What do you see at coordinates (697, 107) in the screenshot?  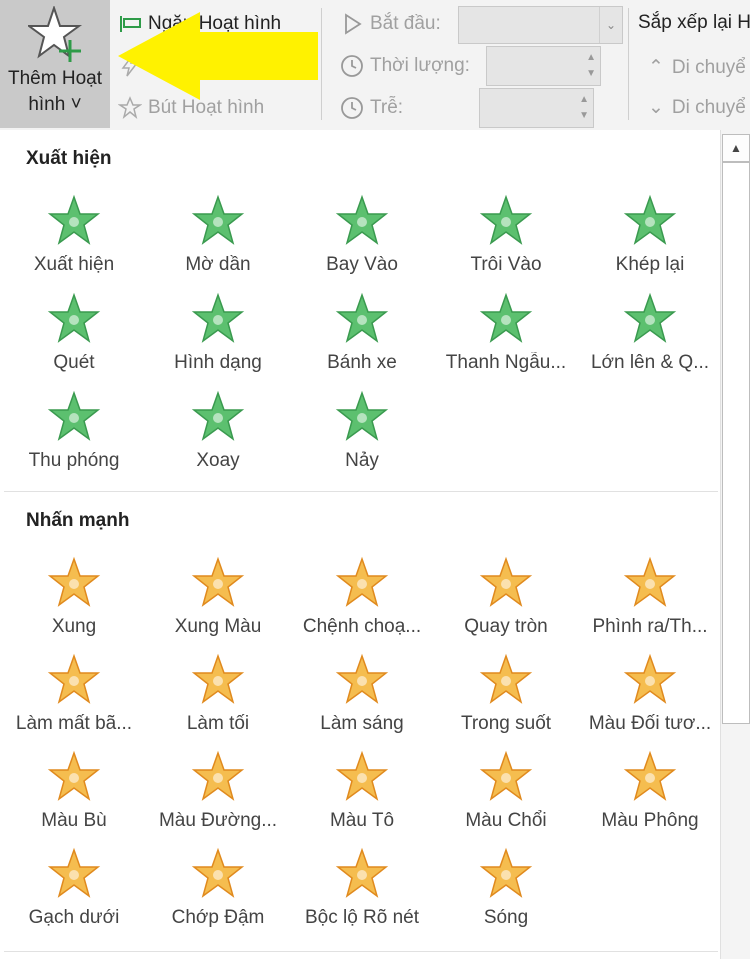 I see `move-later-button: ⌄ Di chuyể` at bounding box center [697, 107].